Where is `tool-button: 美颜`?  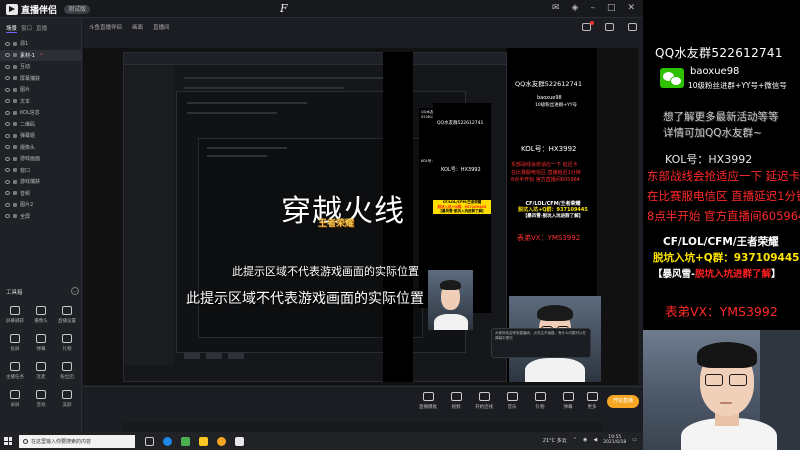 tool-button: 美颜 is located at coordinates (67, 399).